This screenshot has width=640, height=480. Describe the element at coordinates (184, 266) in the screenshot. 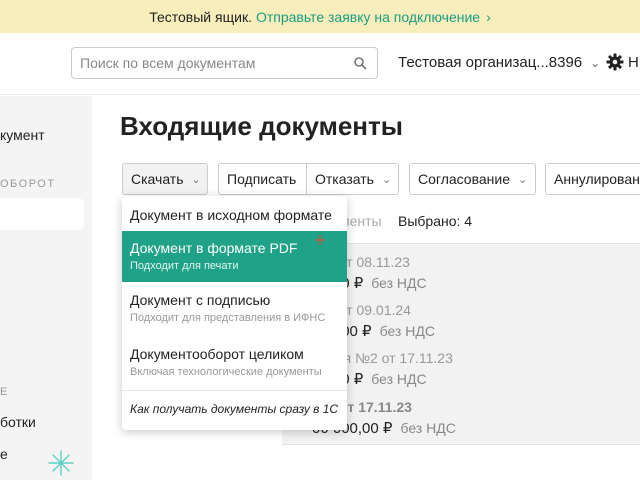

I see `menu-item-hint: Подходит для печати` at that location.